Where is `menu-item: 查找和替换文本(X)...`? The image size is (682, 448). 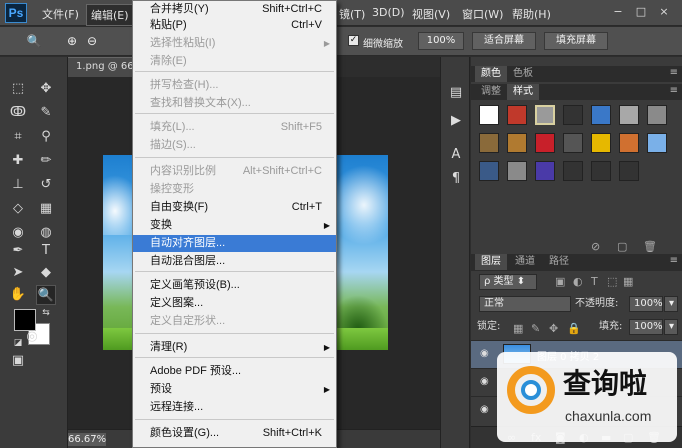
menu-item: 查找和替换文本(X)... is located at coordinates (234, 103).